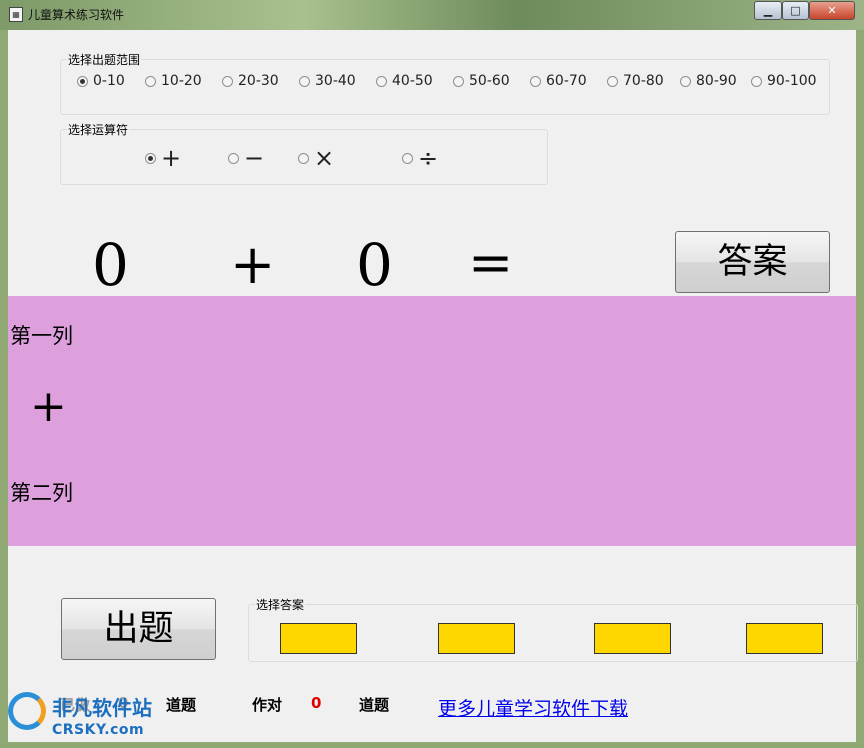  What do you see at coordinates (76, 15) in the screenshot?
I see `window-title: 儿童算术练习软件` at bounding box center [76, 15].